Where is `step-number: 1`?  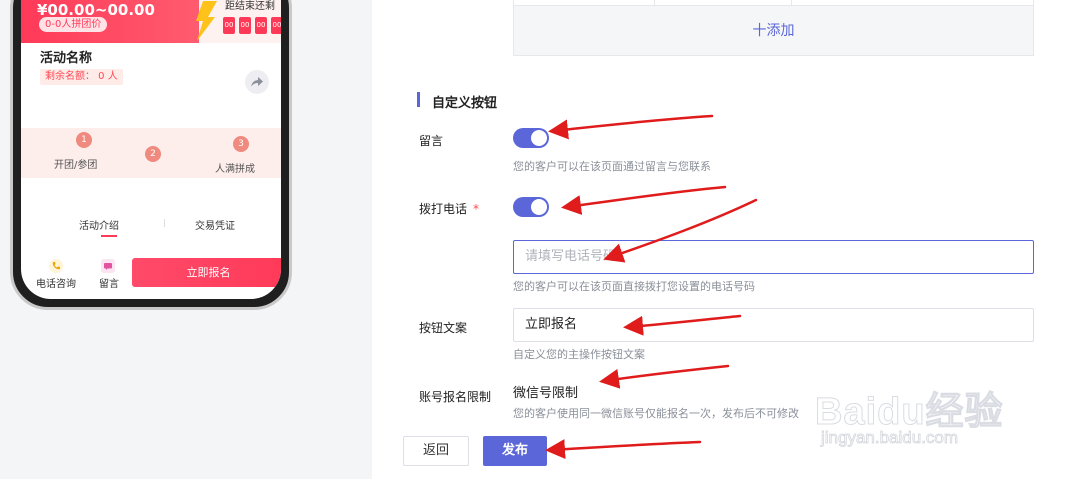 step-number: 1 is located at coordinates (84, 140).